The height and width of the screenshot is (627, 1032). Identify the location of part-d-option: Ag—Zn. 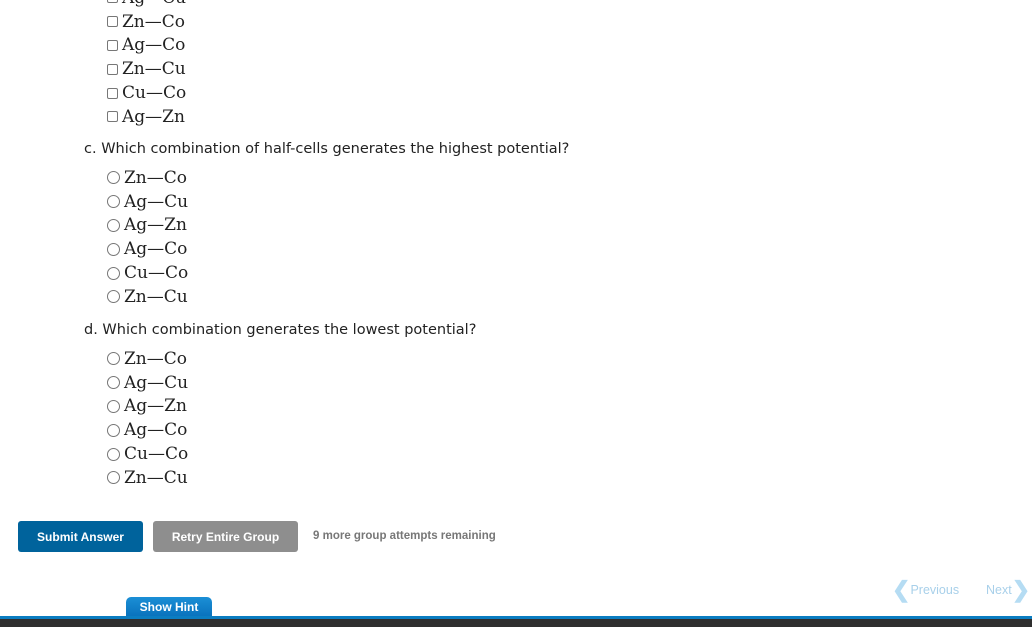
(147, 407).